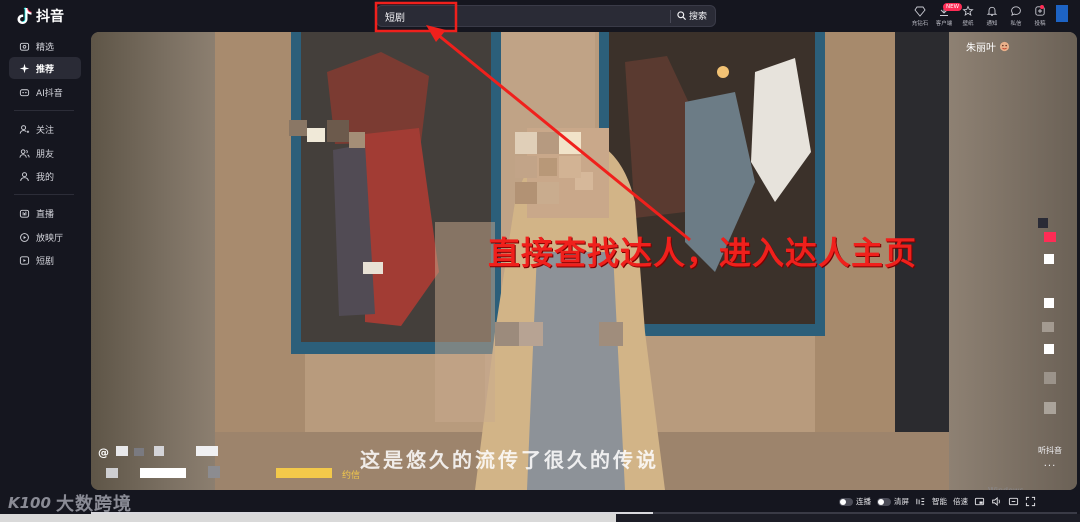  I want to click on quality-button: 智能, so click(939, 501).